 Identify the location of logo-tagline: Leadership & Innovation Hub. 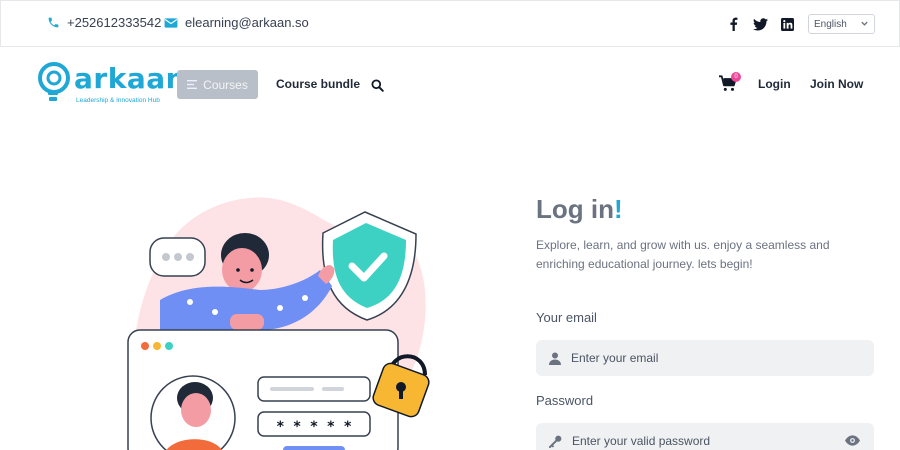
(118, 100).